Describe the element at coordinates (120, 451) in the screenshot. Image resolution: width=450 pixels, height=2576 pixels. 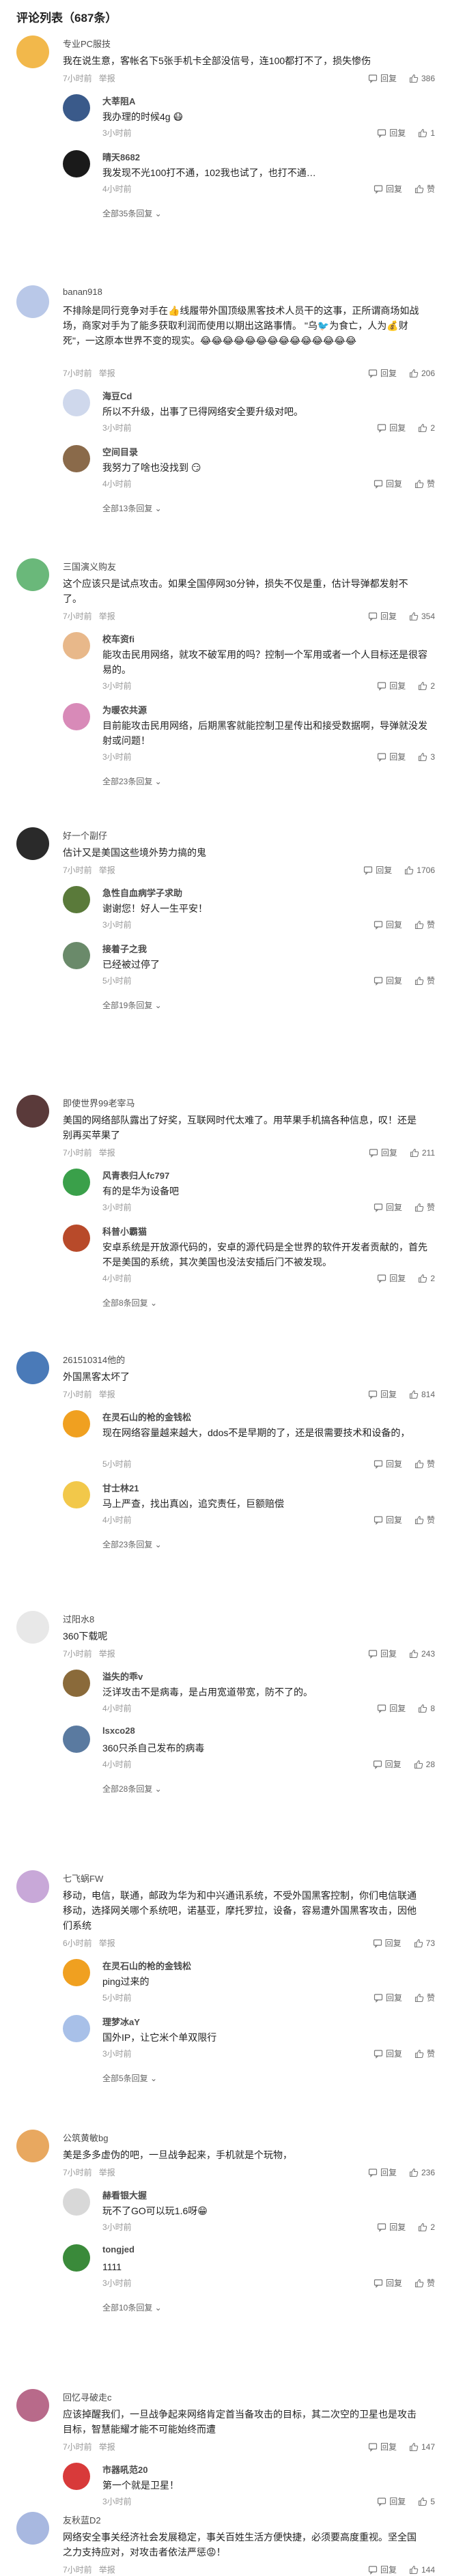
I see `reply-author: 空间目录` at that location.